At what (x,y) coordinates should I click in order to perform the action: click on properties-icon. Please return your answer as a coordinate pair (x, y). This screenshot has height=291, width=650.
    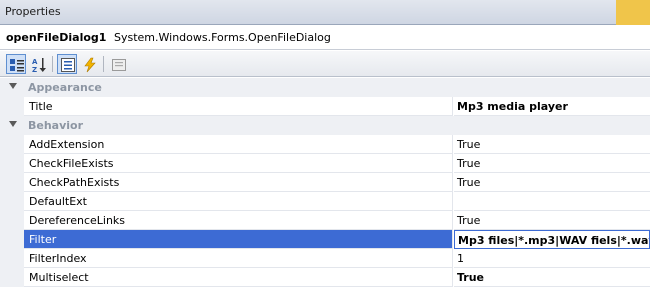
    Looking at the image, I should click on (68, 65).